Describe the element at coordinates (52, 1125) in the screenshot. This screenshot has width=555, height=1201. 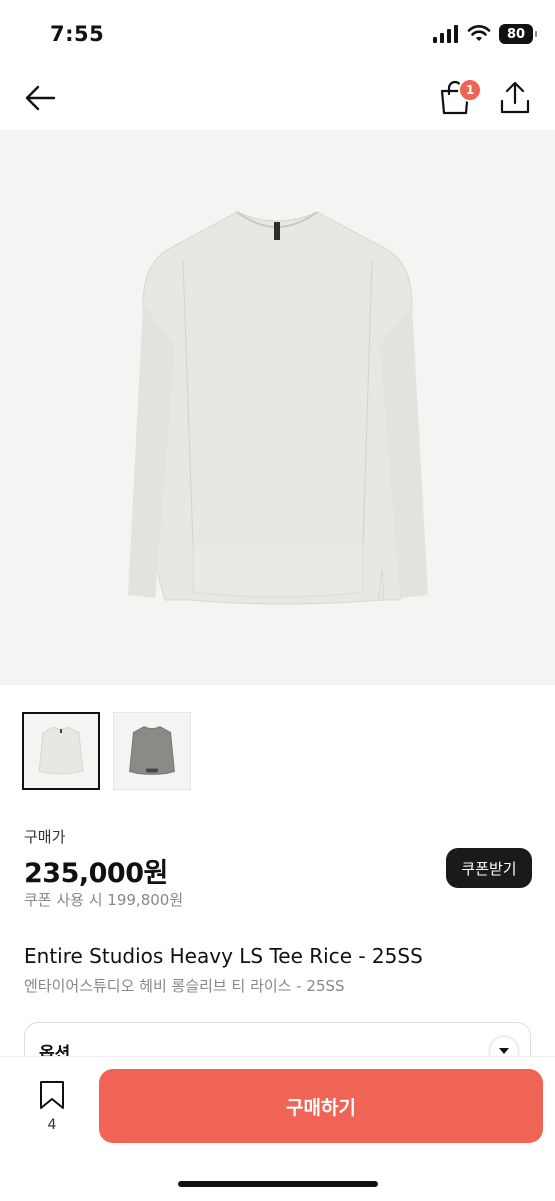
I see `bookmark-count: 4` at that location.